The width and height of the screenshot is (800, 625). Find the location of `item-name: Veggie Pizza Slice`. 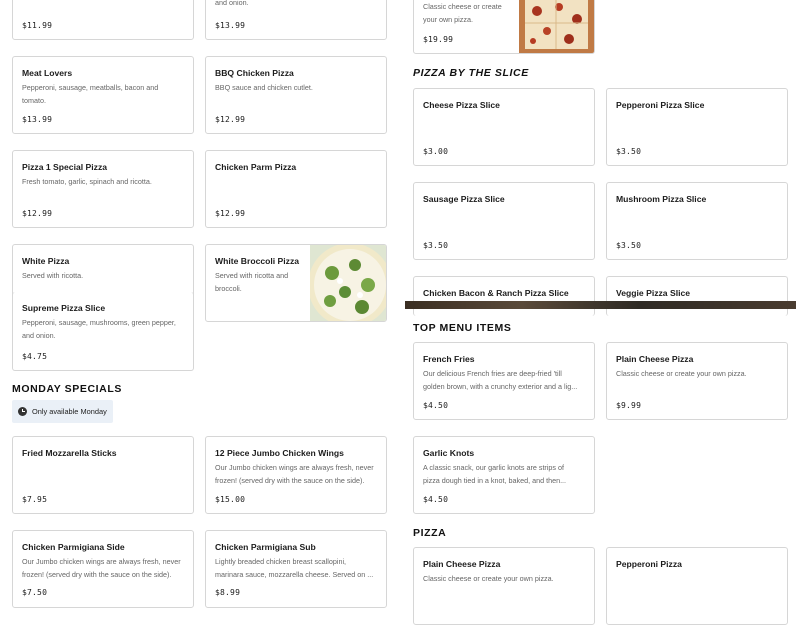

item-name: Veggie Pizza Slice is located at coordinates (653, 293).